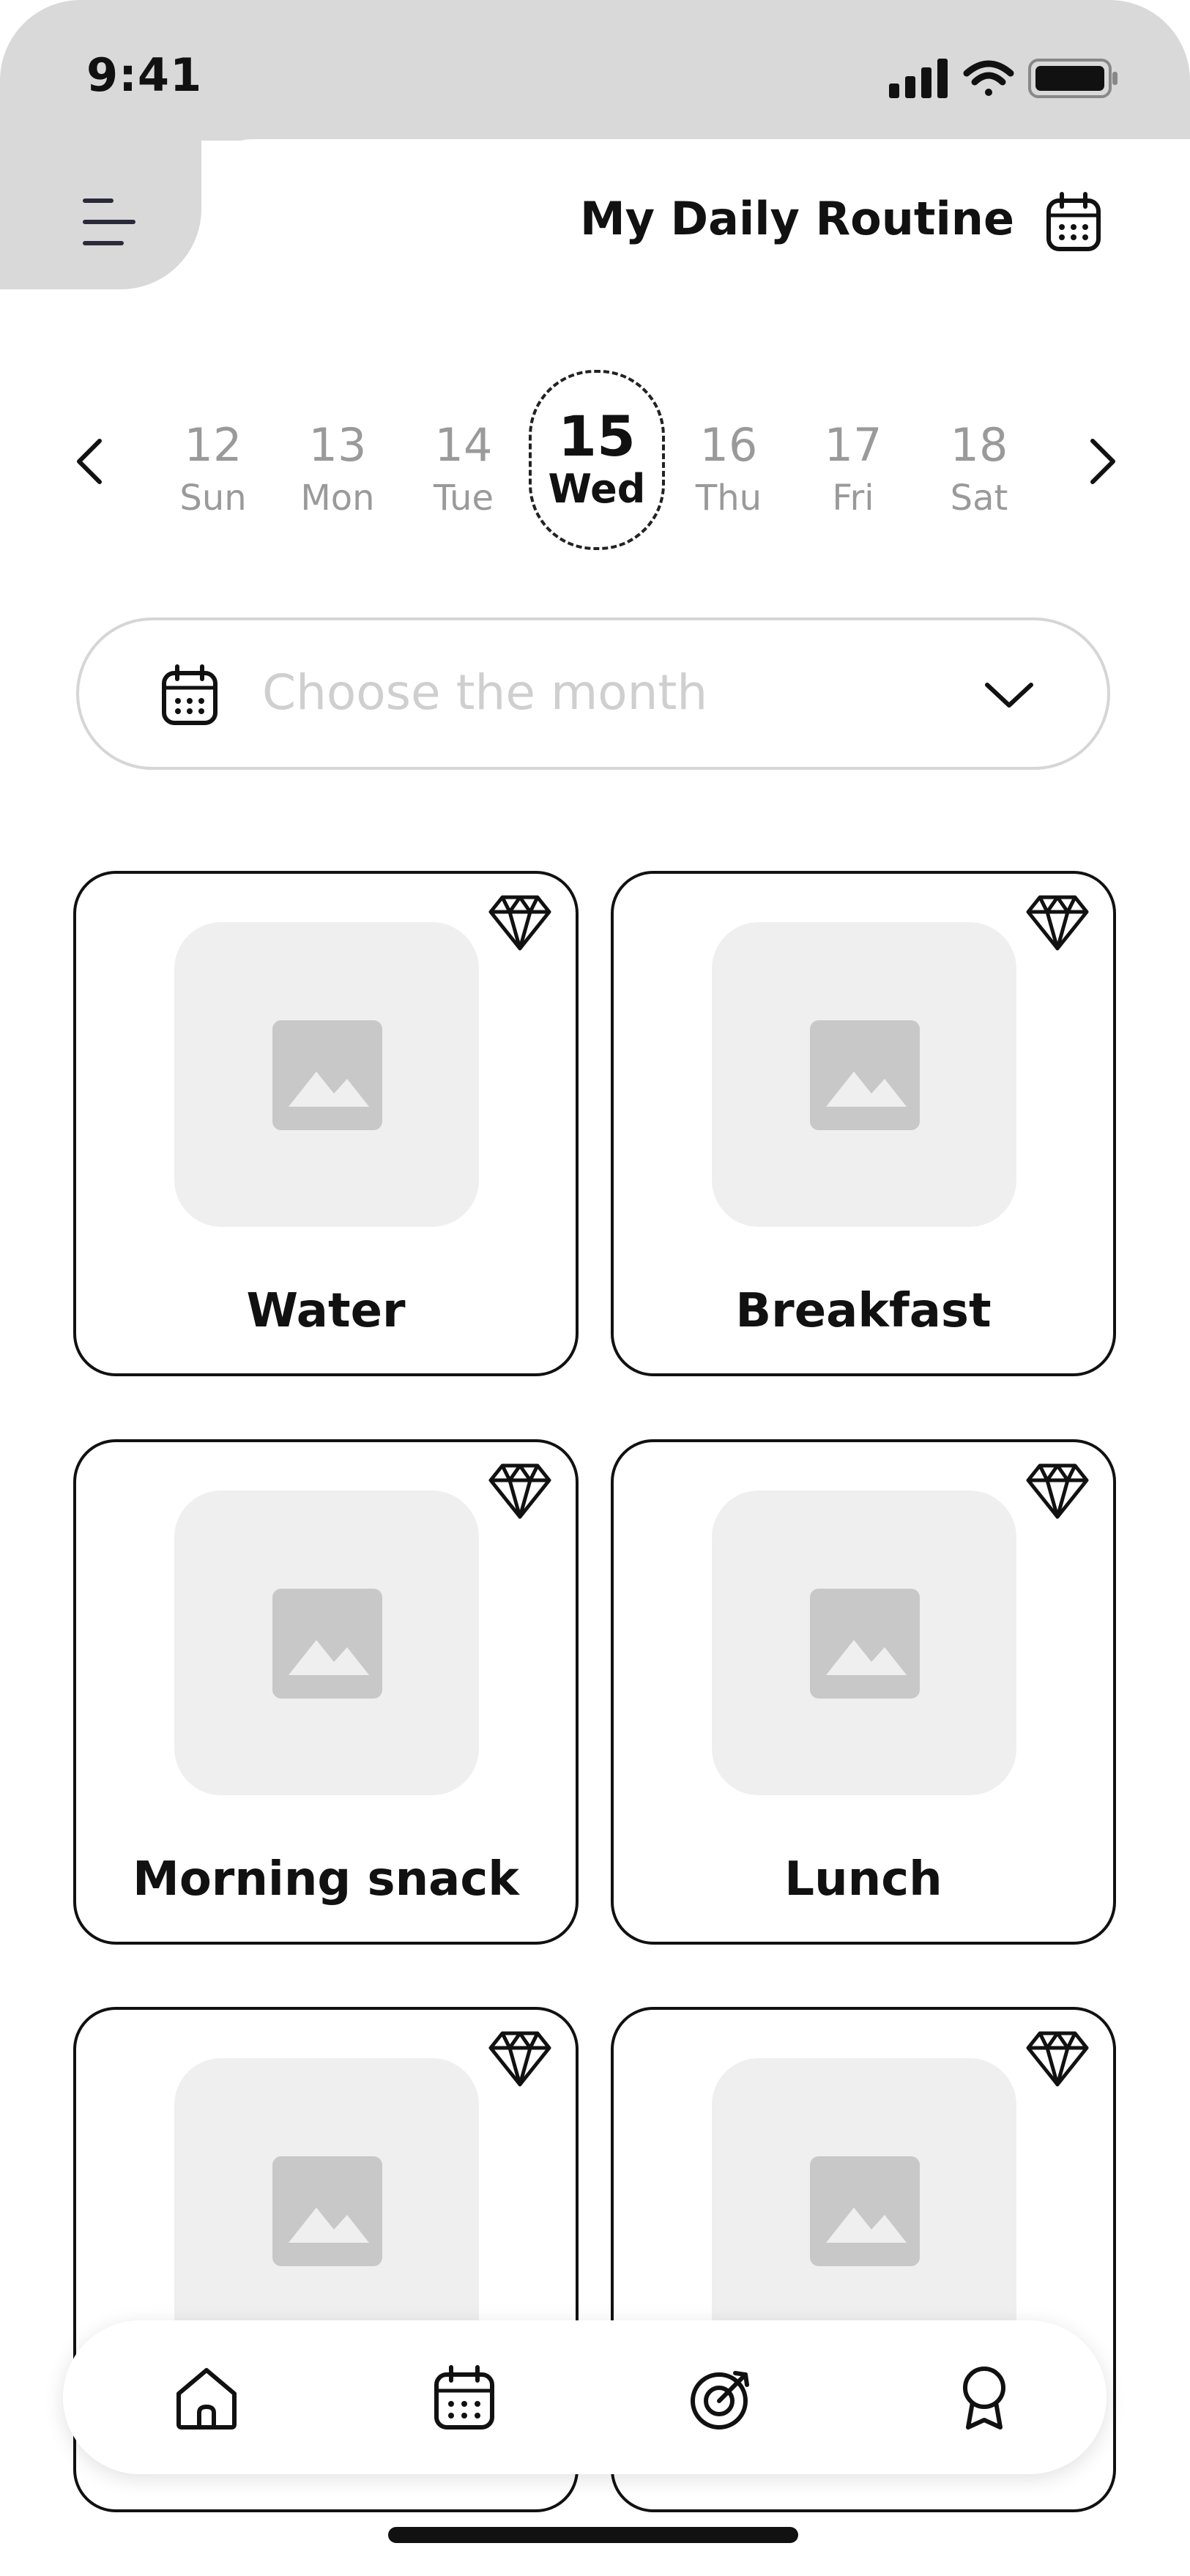 This screenshot has height=2576, width=1190. Describe the element at coordinates (597, 489) in the screenshot. I see `date-weekday: Wed` at that location.